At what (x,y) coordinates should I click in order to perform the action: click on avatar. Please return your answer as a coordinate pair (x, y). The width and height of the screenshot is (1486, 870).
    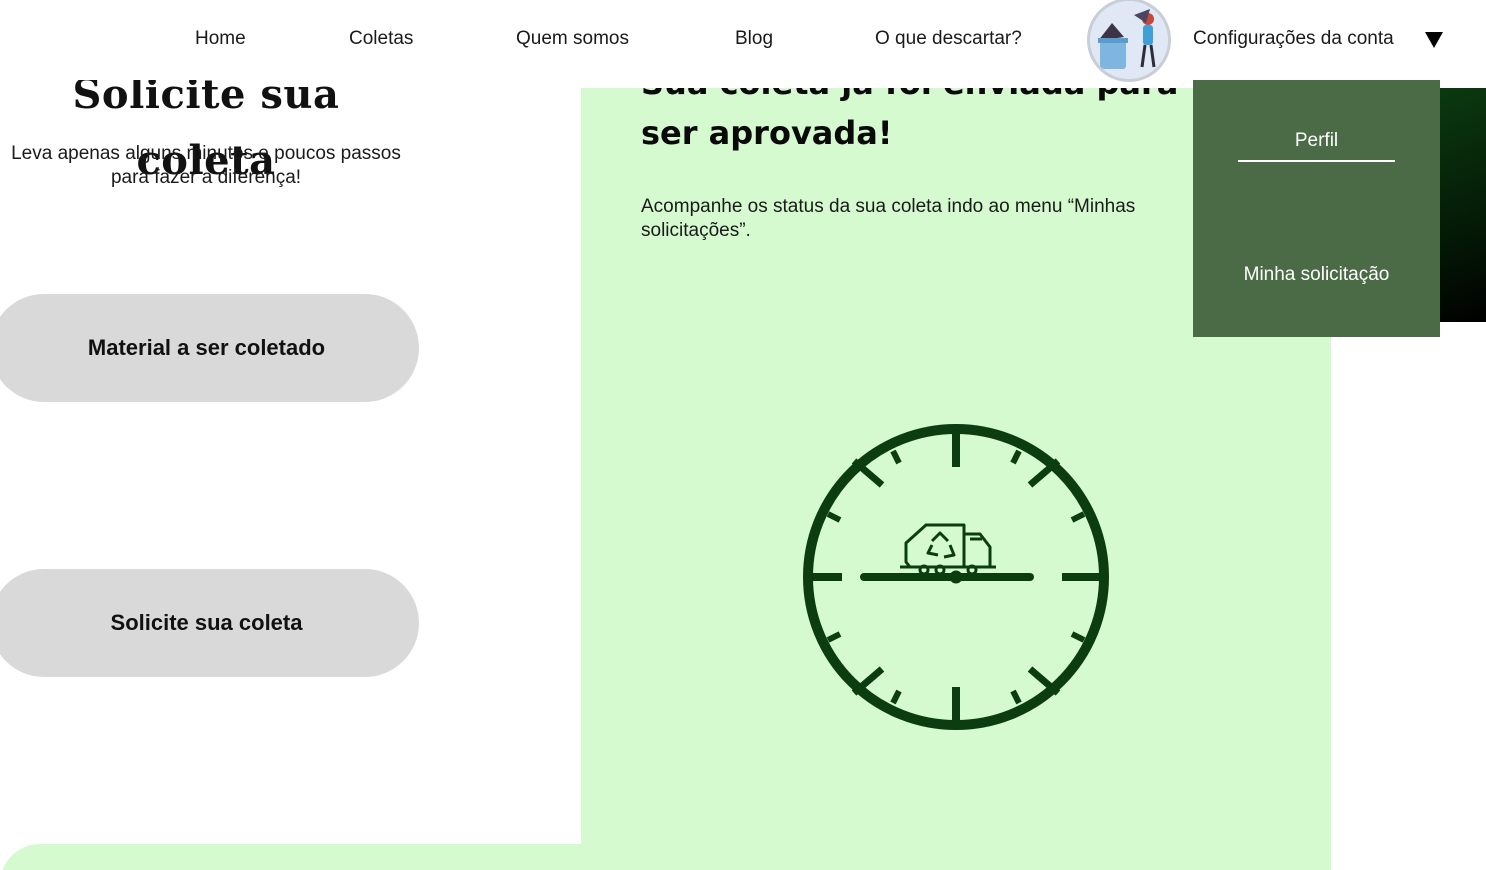
    Looking at the image, I should click on (1129, 41).